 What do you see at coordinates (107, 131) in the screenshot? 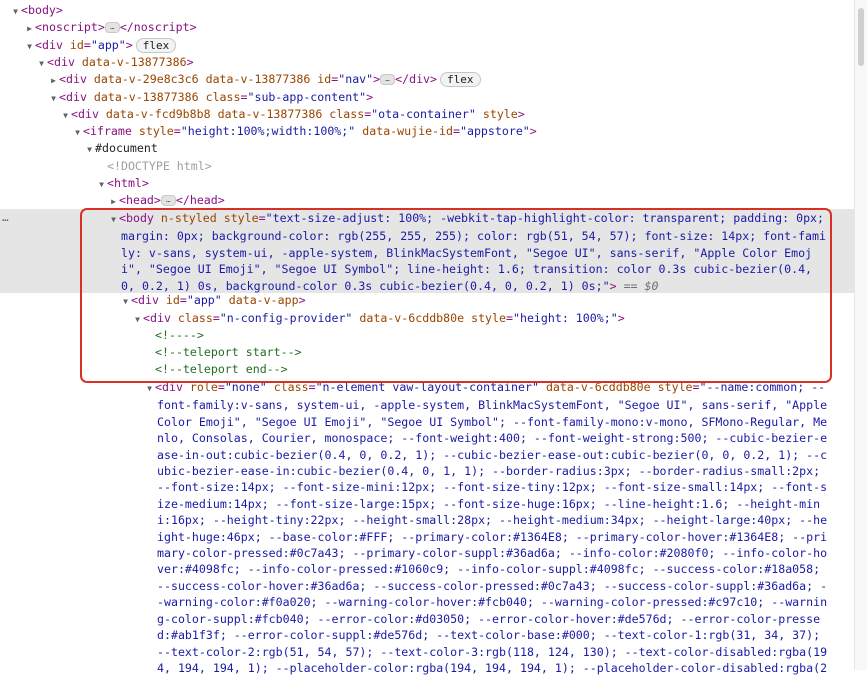
I see `tag-name: <iframe` at bounding box center [107, 131].